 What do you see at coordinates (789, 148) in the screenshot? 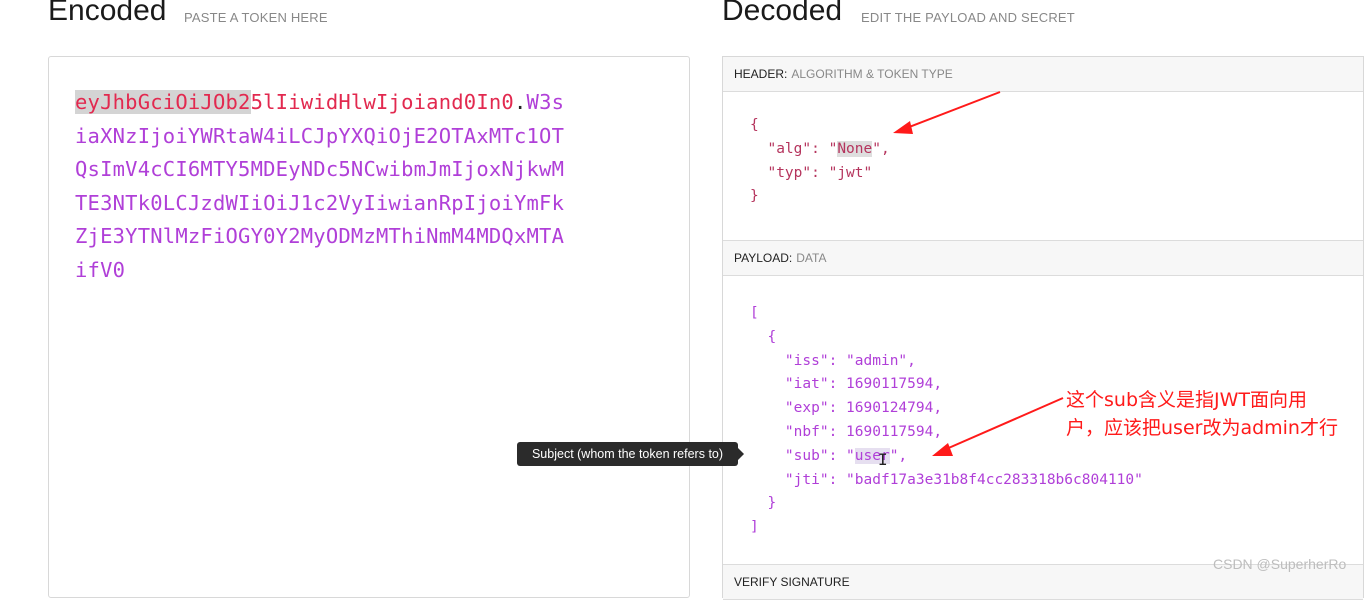
I see `alg-key: "alg"` at bounding box center [789, 148].